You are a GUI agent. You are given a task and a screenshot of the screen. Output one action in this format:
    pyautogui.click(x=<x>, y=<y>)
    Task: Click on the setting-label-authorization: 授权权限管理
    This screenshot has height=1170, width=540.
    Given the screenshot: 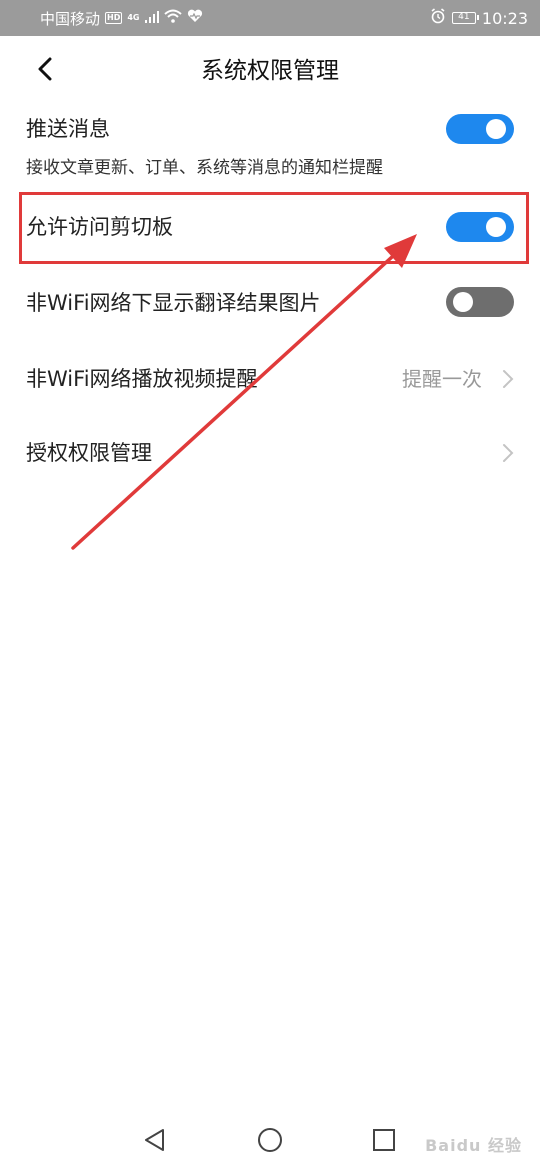 What is the action you would take?
    pyautogui.click(x=89, y=453)
    